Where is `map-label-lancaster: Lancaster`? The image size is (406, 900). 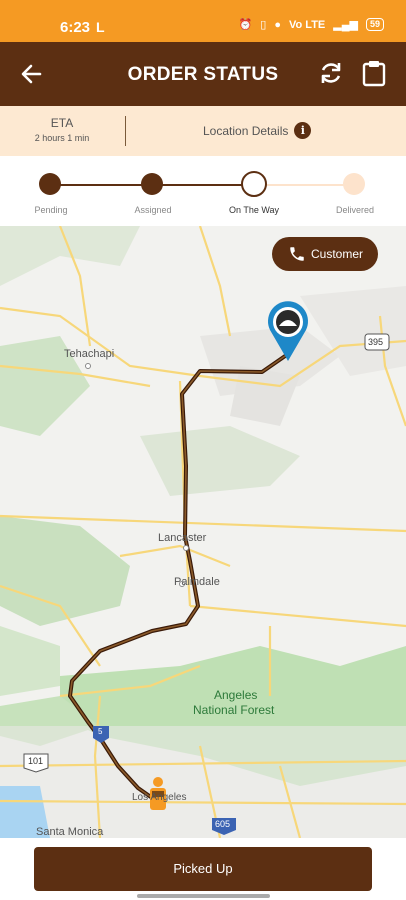 map-label-lancaster: Lancaster is located at coordinates (182, 538).